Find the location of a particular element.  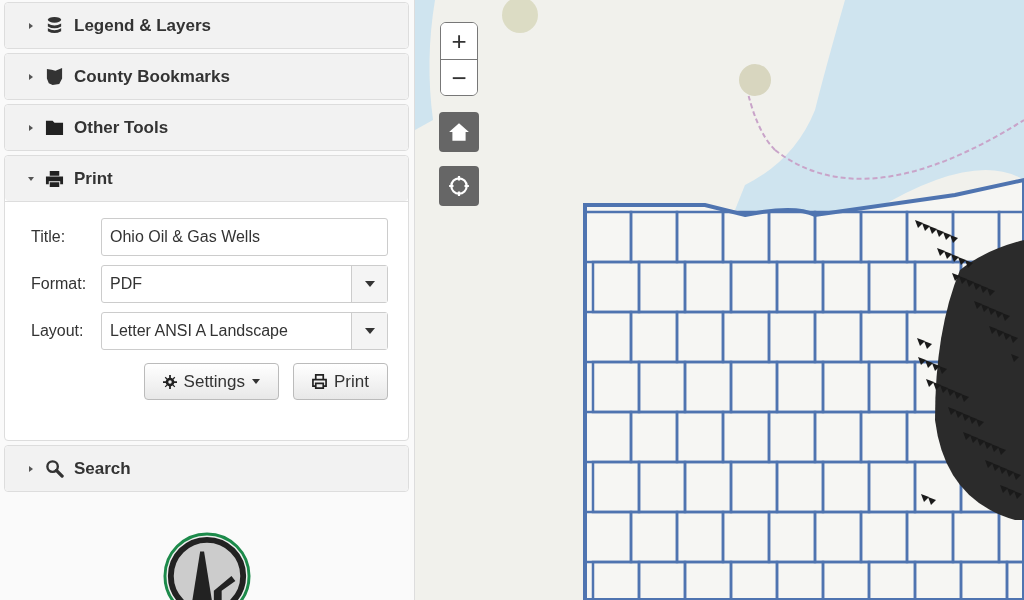

panel-header: Print is located at coordinates (206, 178).